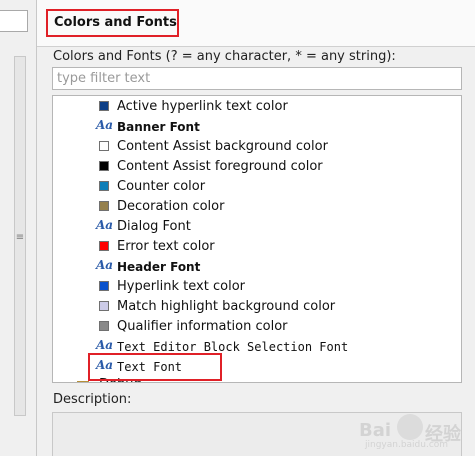  Describe the element at coordinates (233, 347) in the screenshot. I see `list-item-label: Text Editor Block Selection Font` at that location.